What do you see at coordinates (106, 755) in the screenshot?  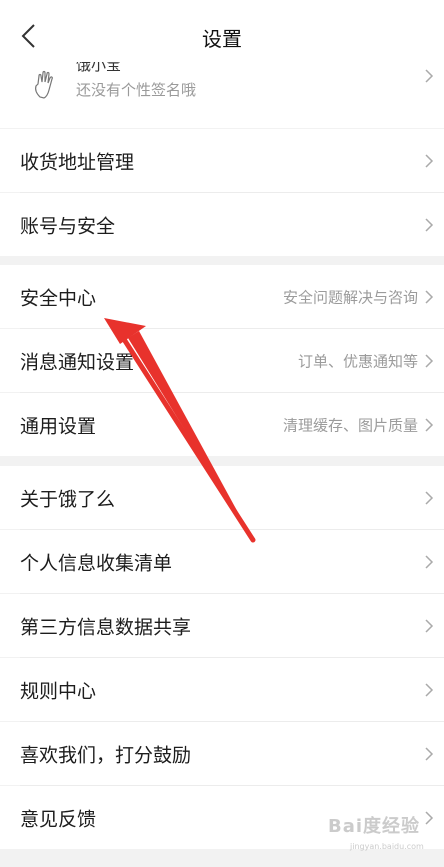 I see `row-label: 喜欢我们，打分鼓励` at bounding box center [106, 755].